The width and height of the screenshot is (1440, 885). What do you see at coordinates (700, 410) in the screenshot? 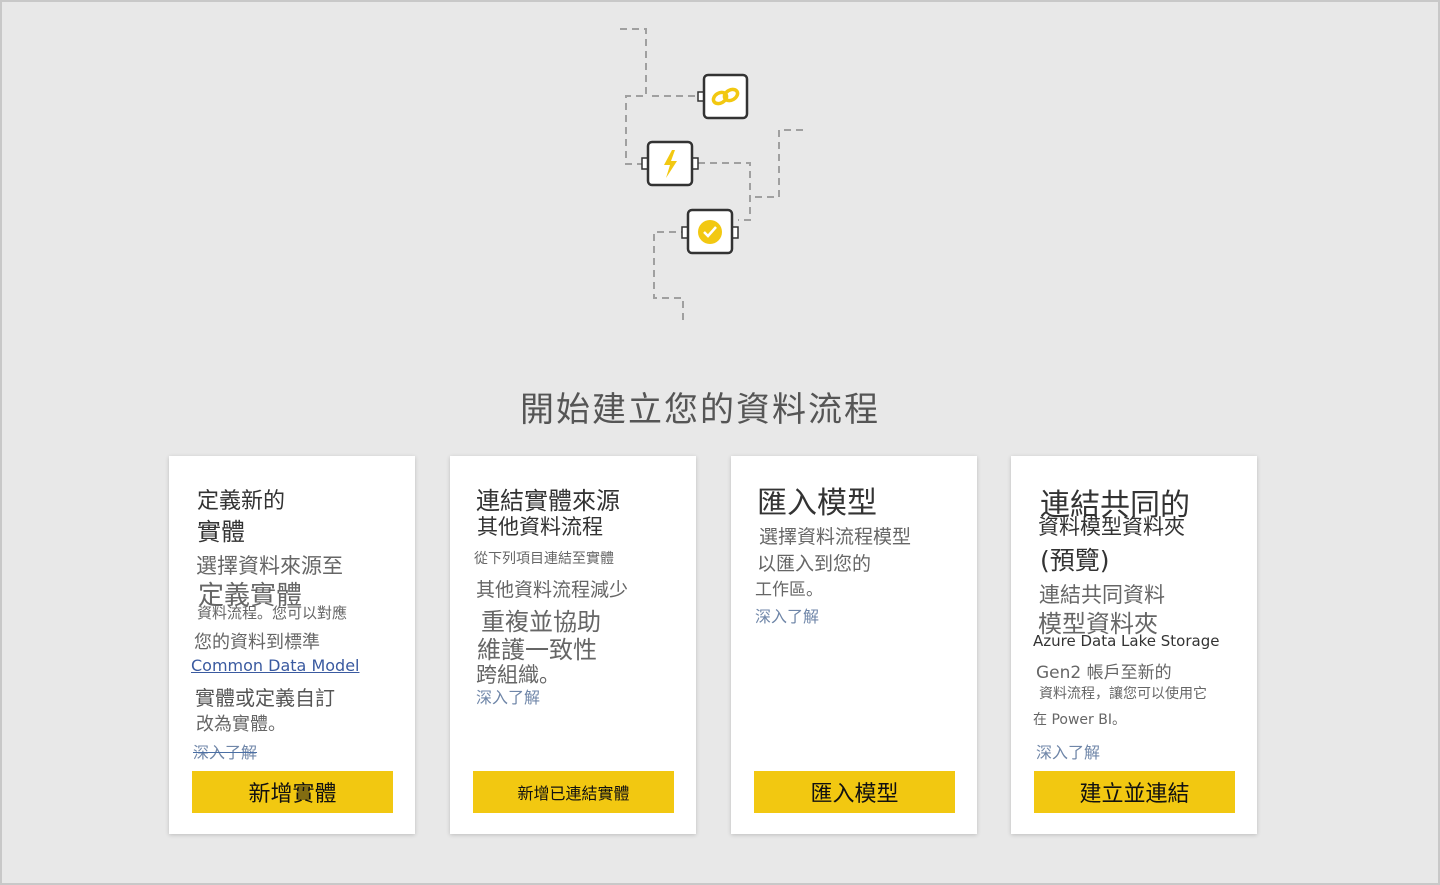
I see `page-title: 開始建立您的資料流程` at bounding box center [700, 410].